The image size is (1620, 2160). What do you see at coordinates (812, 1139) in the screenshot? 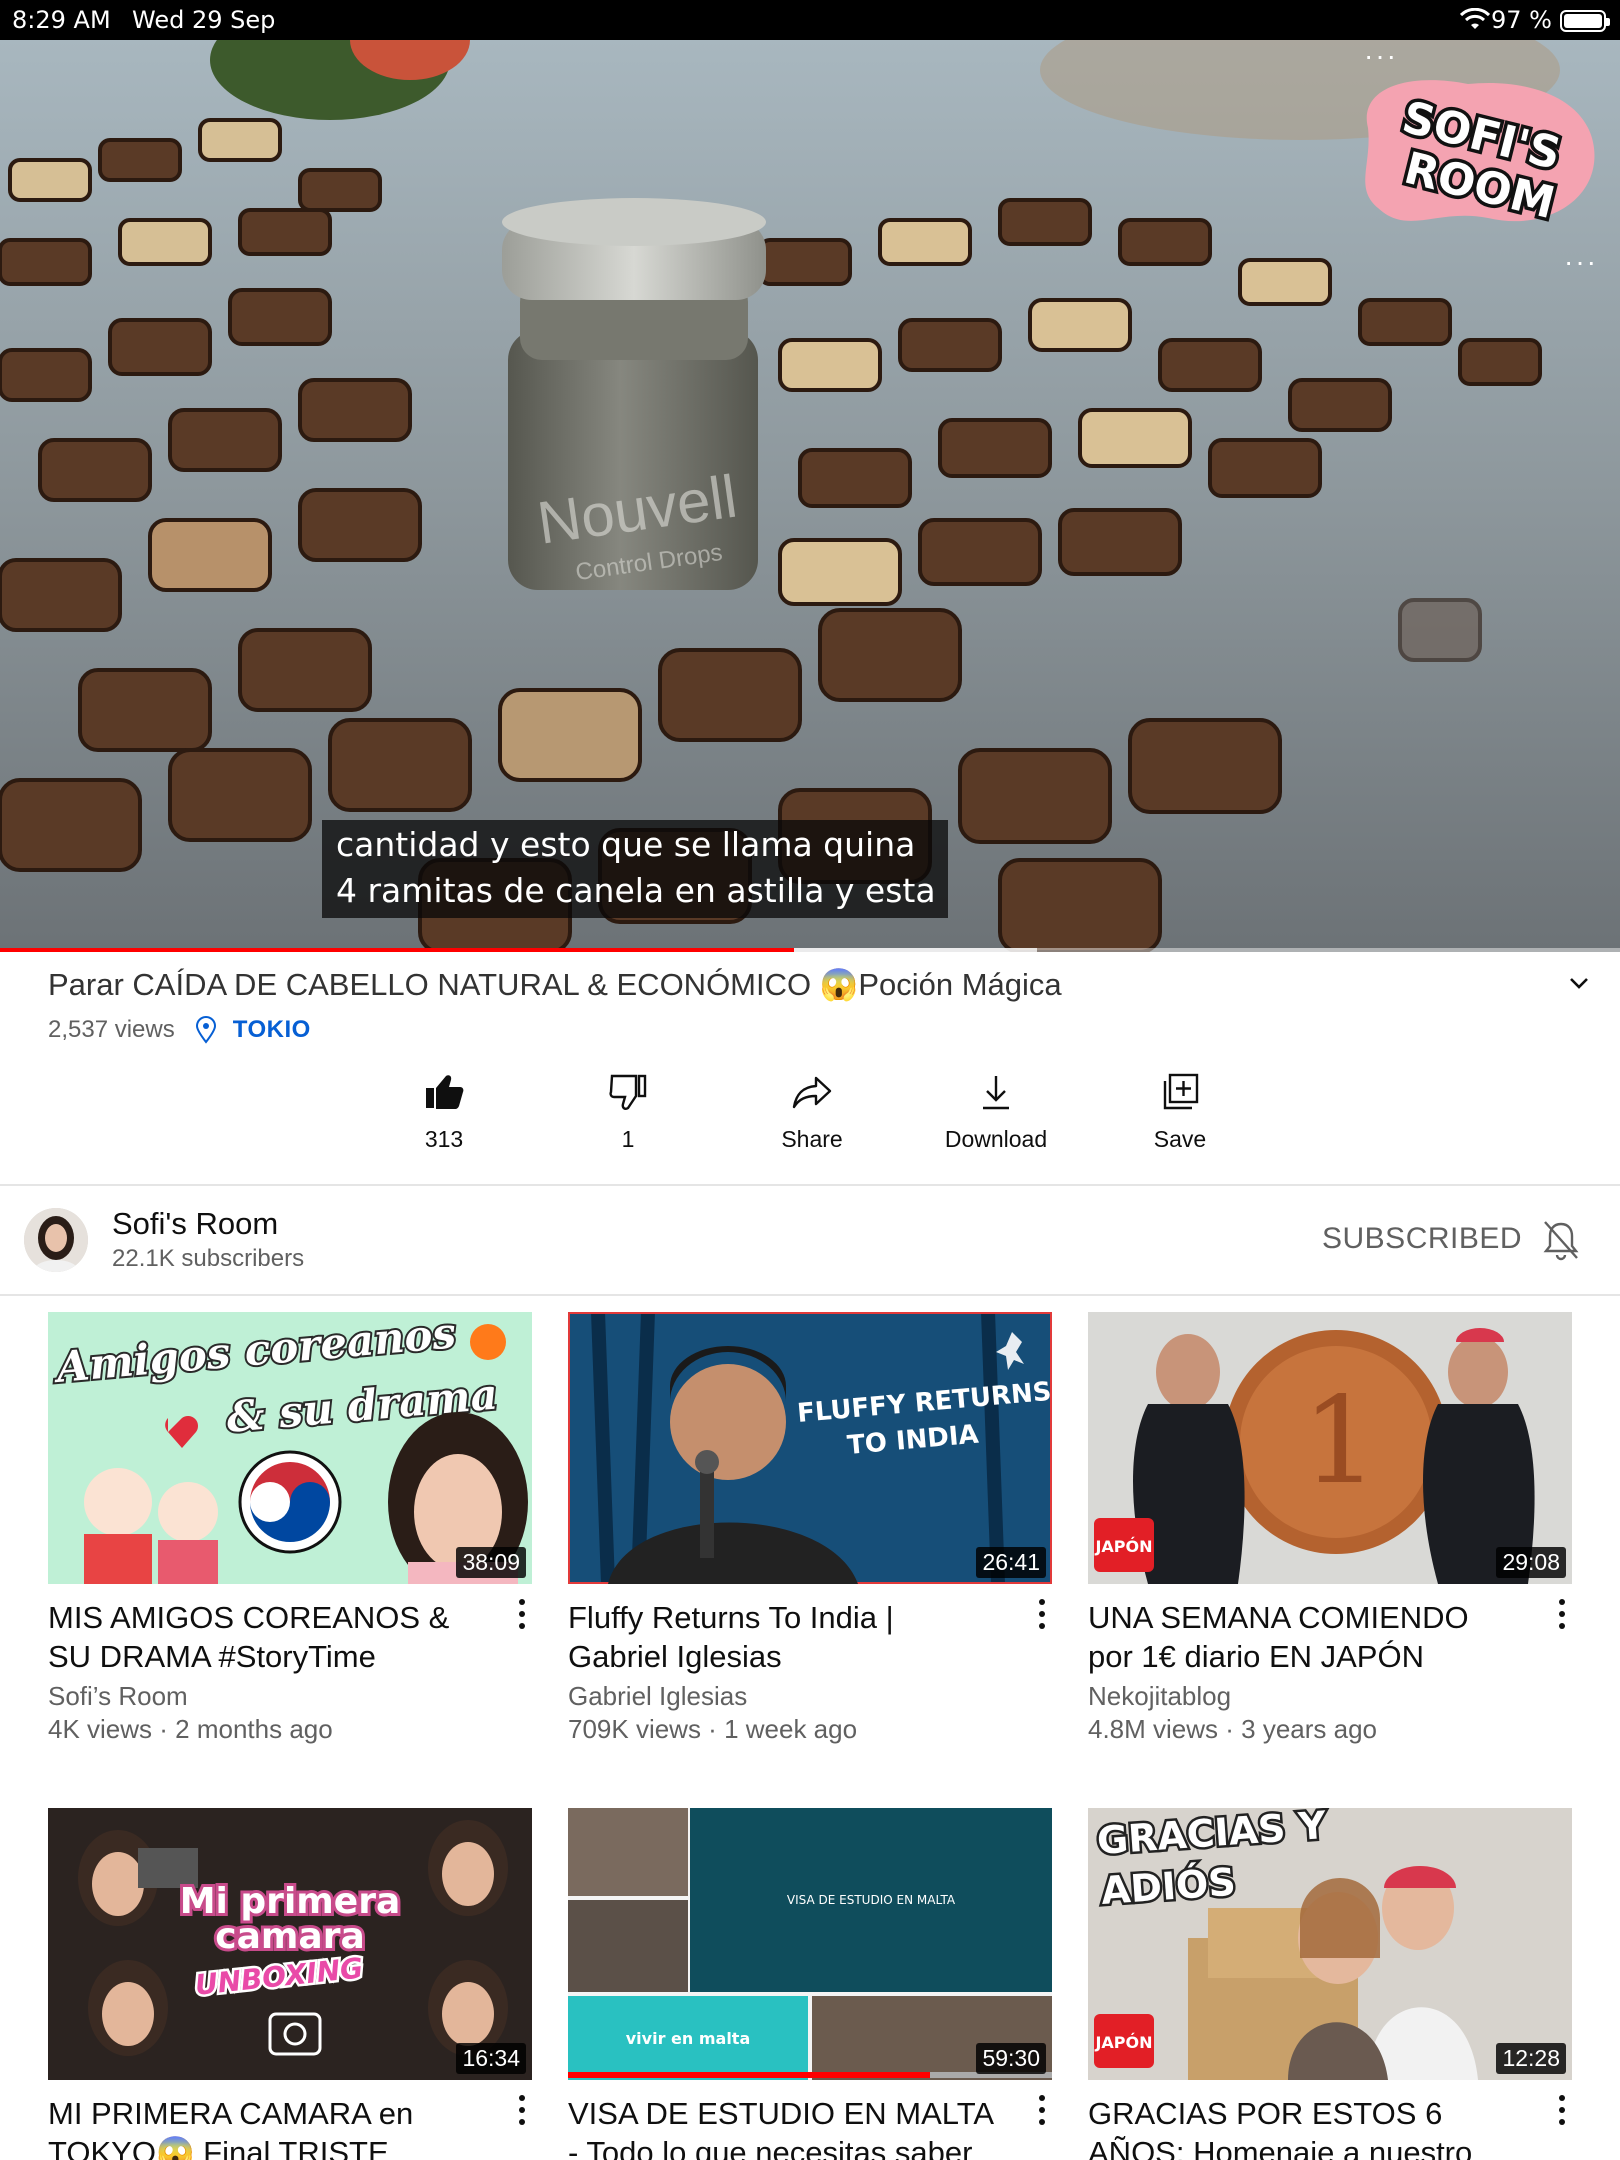
I see `share-label: Share` at bounding box center [812, 1139].